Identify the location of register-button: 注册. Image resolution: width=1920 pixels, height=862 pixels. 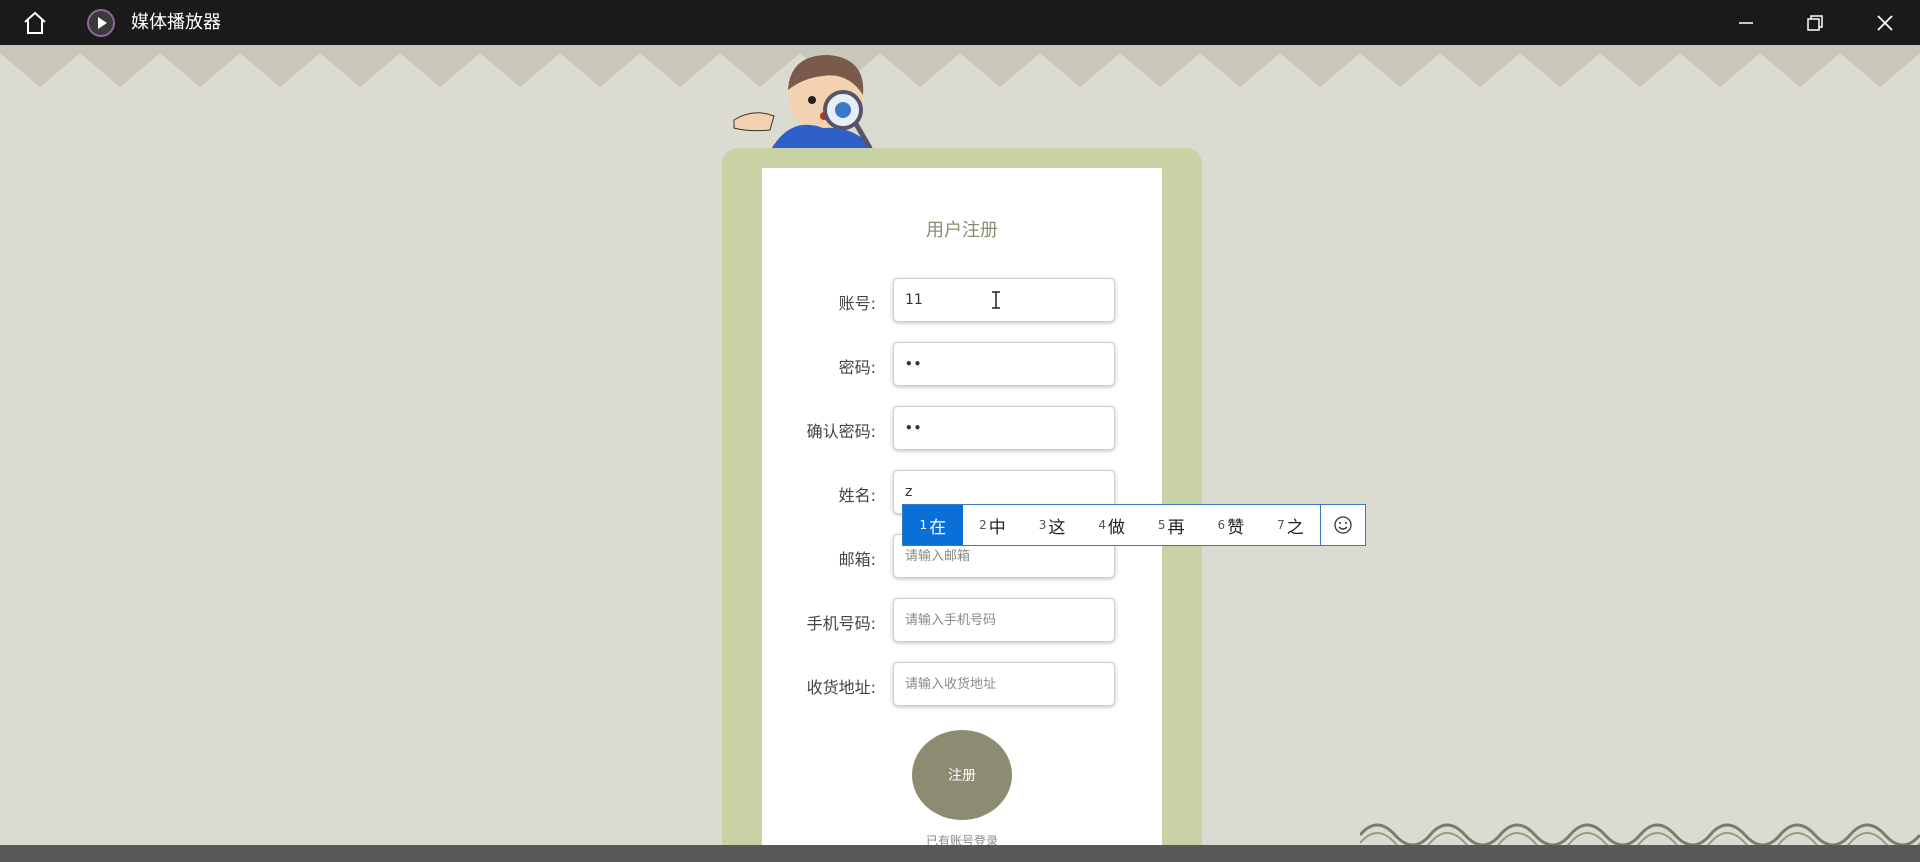
(962, 775).